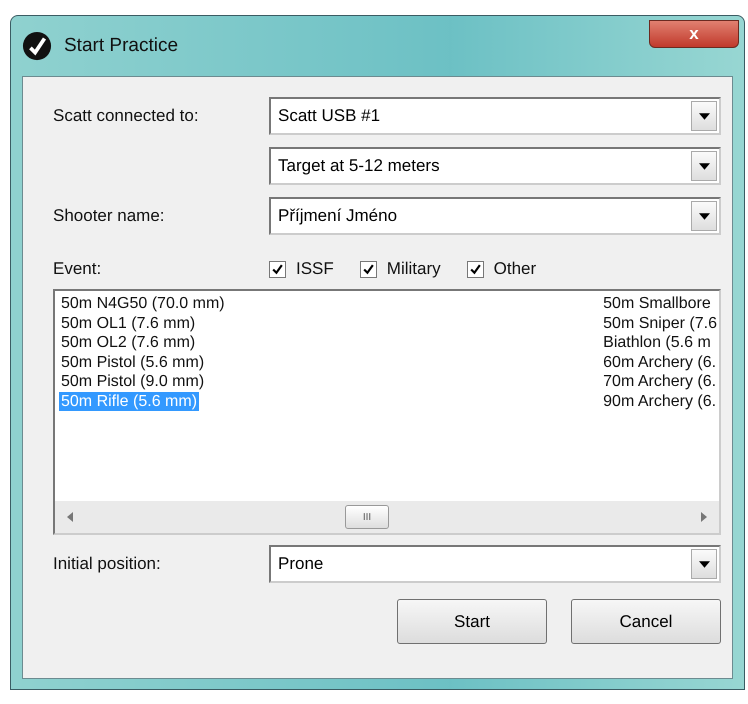 The image size is (748, 704). Describe the element at coordinates (126, 116) in the screenshot. I see `field-label: Scatt connected to:` at that location.